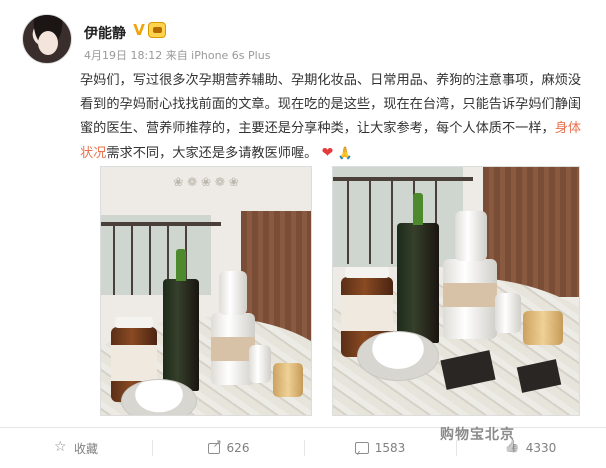 The height and width of the screenshot is (468, 606). What do you see at coordinates (105, 33) in the screenshot?
I see `username: 伊能静` at bounding box center [105, 33].